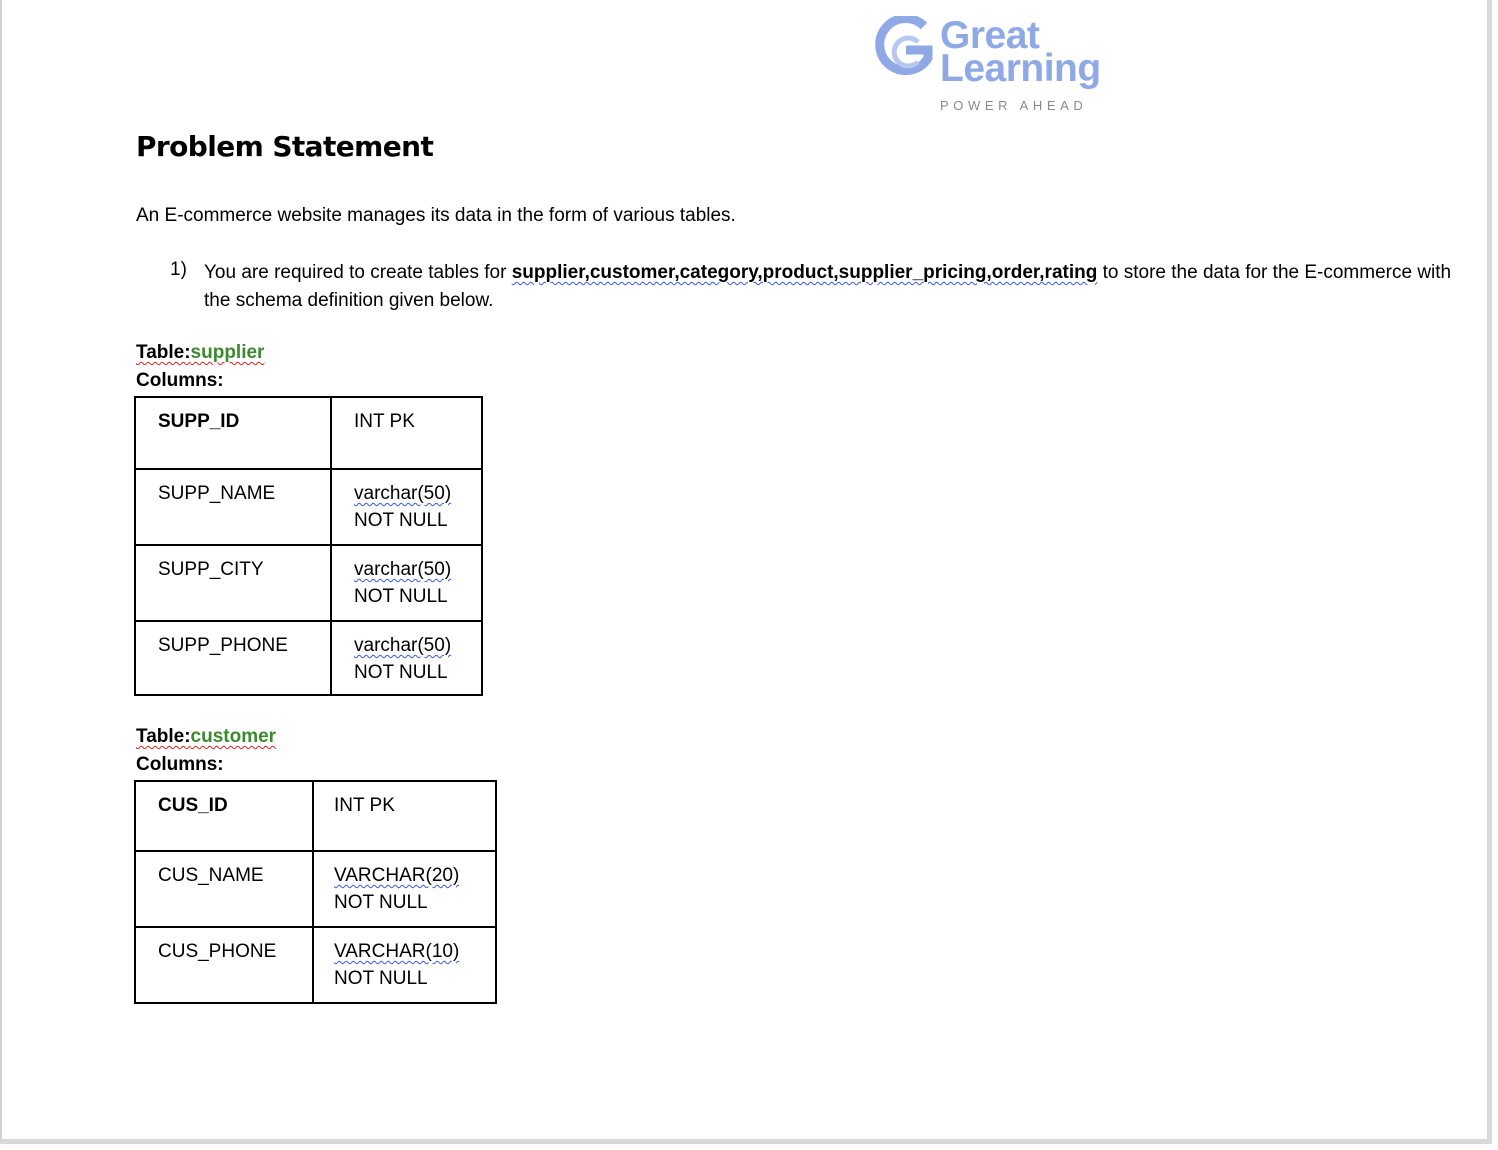  What do you see at coordinates (233, 736) in the screenshot?
I see `table-name: customer` at bounding box center [233, 736].